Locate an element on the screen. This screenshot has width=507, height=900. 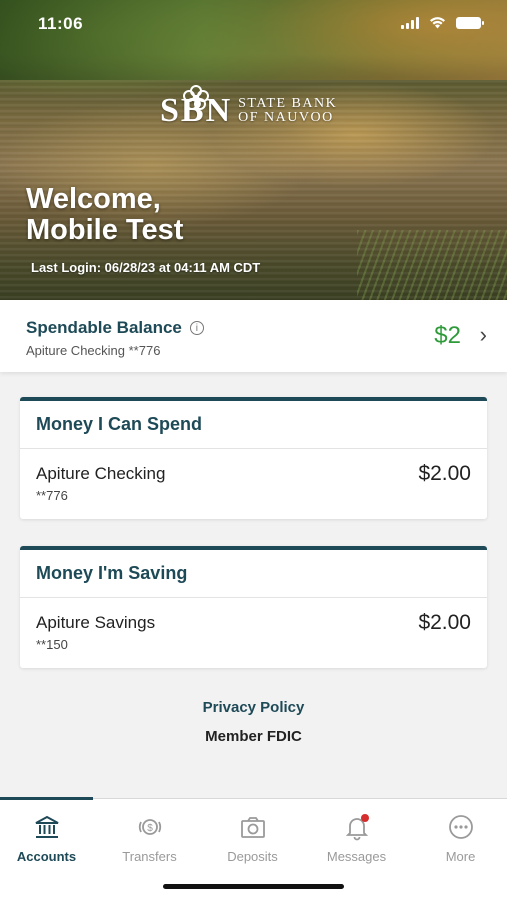
privacy-policy-link: Privacy Policy is located at coordinates (253, 707).